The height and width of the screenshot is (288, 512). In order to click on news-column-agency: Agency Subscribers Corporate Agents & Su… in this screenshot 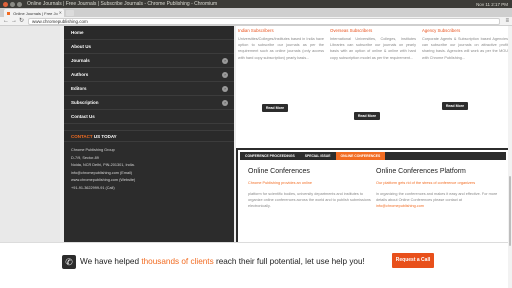, I will do `click(465, 82)`.